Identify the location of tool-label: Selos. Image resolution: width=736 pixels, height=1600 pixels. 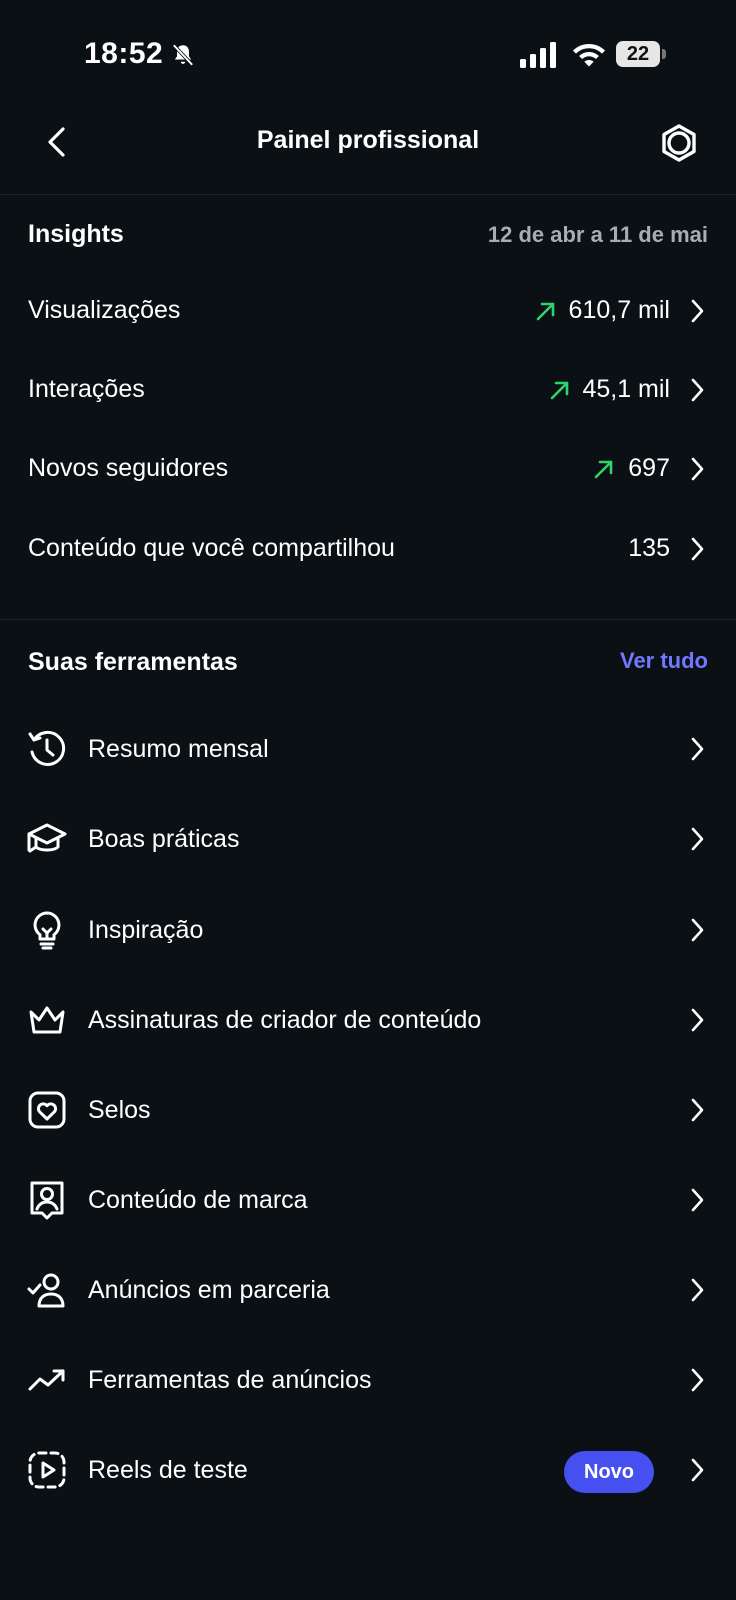
(119, 1110).